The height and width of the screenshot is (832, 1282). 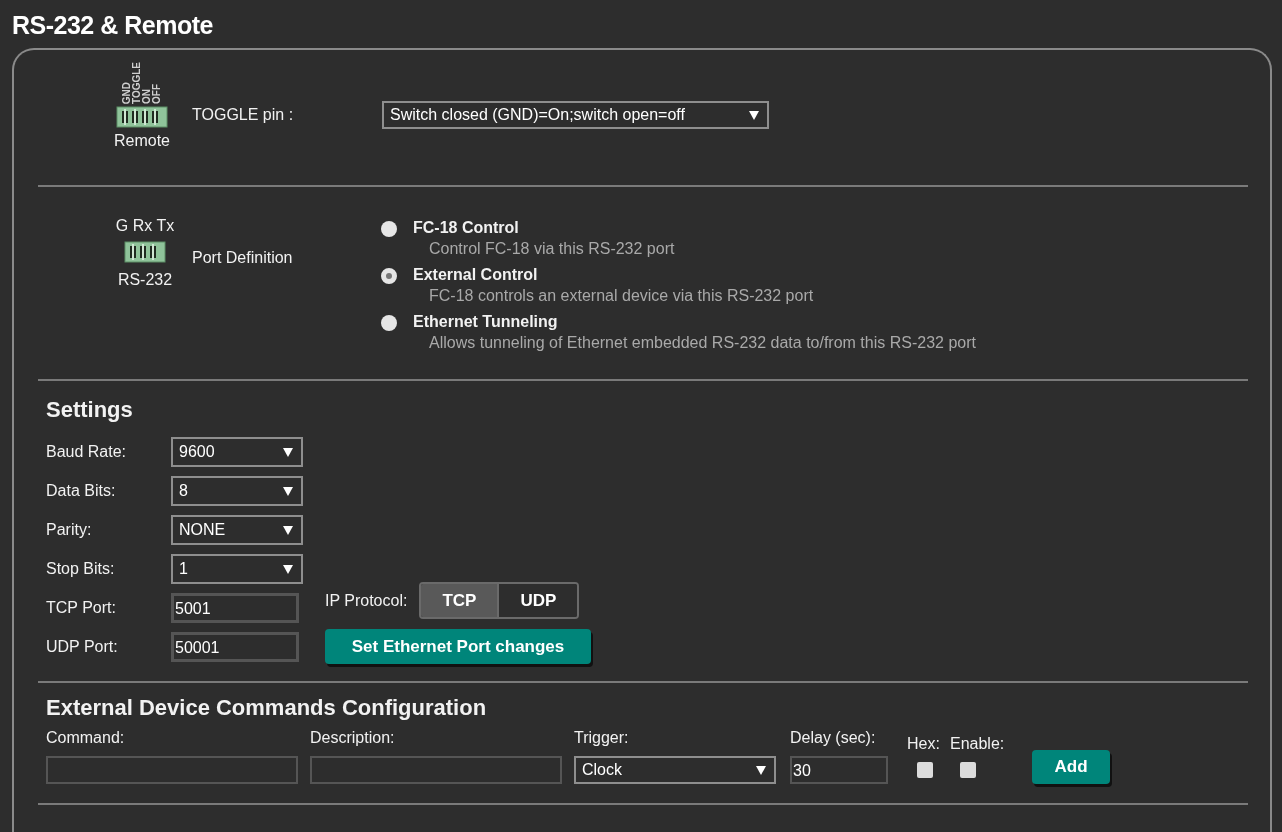 What do you see at coordinates (621, 296) in the screenshot?
I see `option-description: FC-18 controls an external device via this RS-232 port` at bounding box center [621, 296].